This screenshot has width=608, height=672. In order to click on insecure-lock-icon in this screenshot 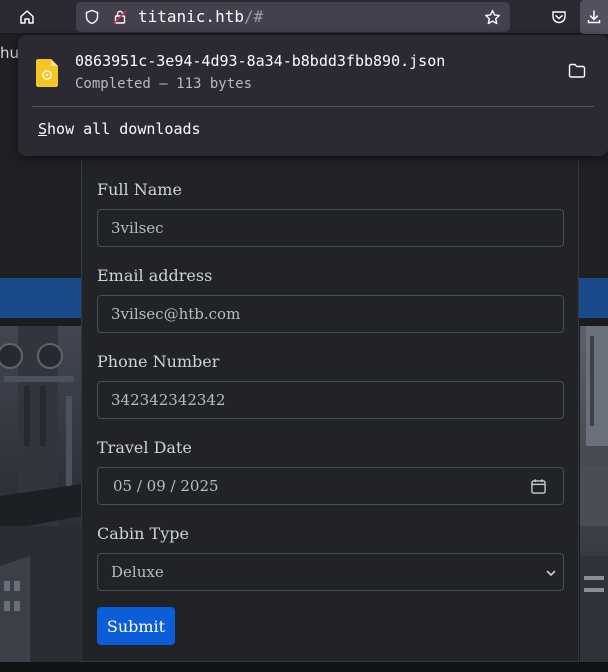, I will do `click(120, 17)`.